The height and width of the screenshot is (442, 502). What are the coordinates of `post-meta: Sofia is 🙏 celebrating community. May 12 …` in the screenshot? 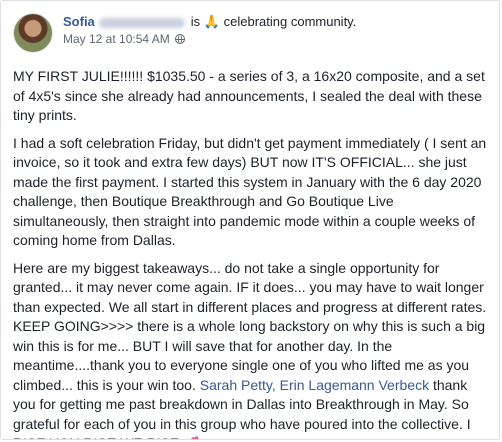 It's located at (209, 30).